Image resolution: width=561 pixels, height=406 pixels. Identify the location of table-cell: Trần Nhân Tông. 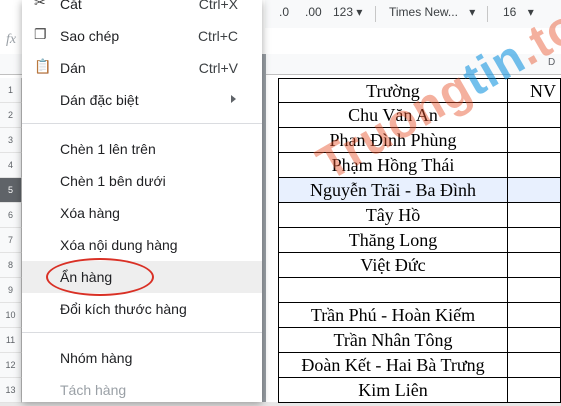
(393, 340).